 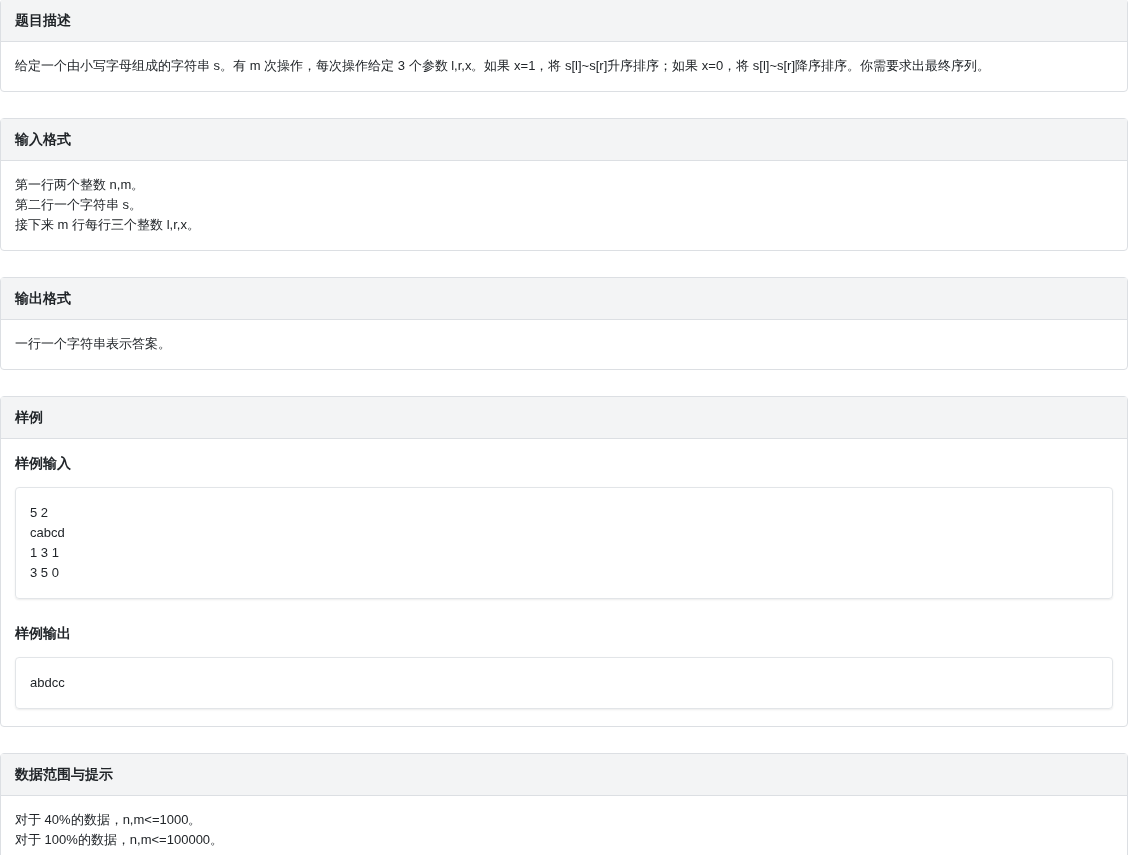 What do you see at coordinates (564, 418) in the screenshot?
I see `section-title: 样例` at bounding box center [564, 418].